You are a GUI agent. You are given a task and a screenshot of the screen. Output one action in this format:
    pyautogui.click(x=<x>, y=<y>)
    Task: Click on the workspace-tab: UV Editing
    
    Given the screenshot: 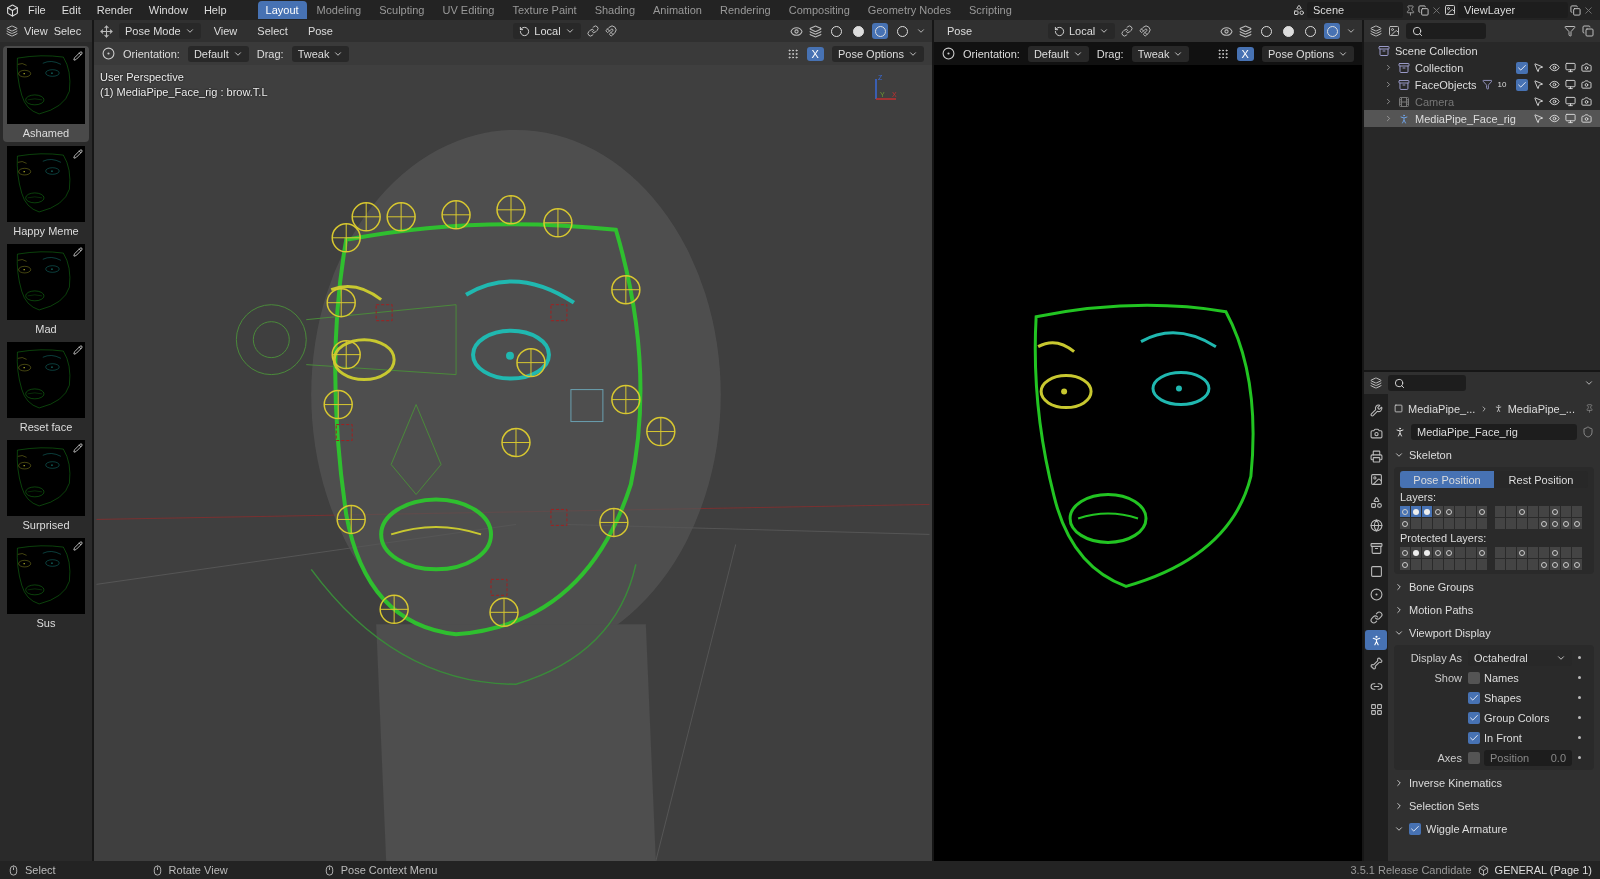 What is the action you would take?
    pyautogui.click(x=468, y=10)
    